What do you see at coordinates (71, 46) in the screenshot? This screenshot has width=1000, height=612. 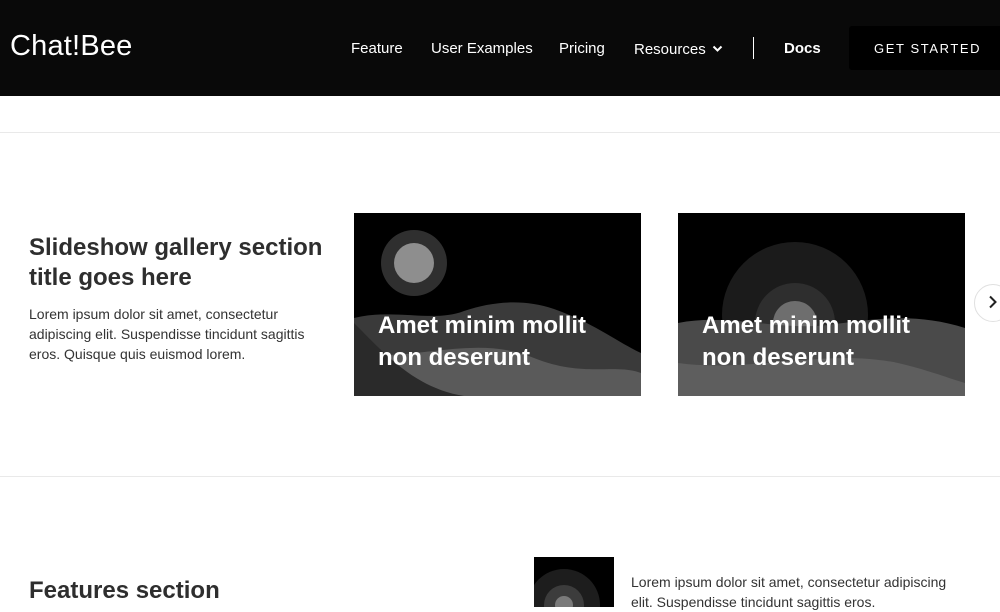 I see `brand-logo: Chat!Bee` at bounding box center [71, 46].